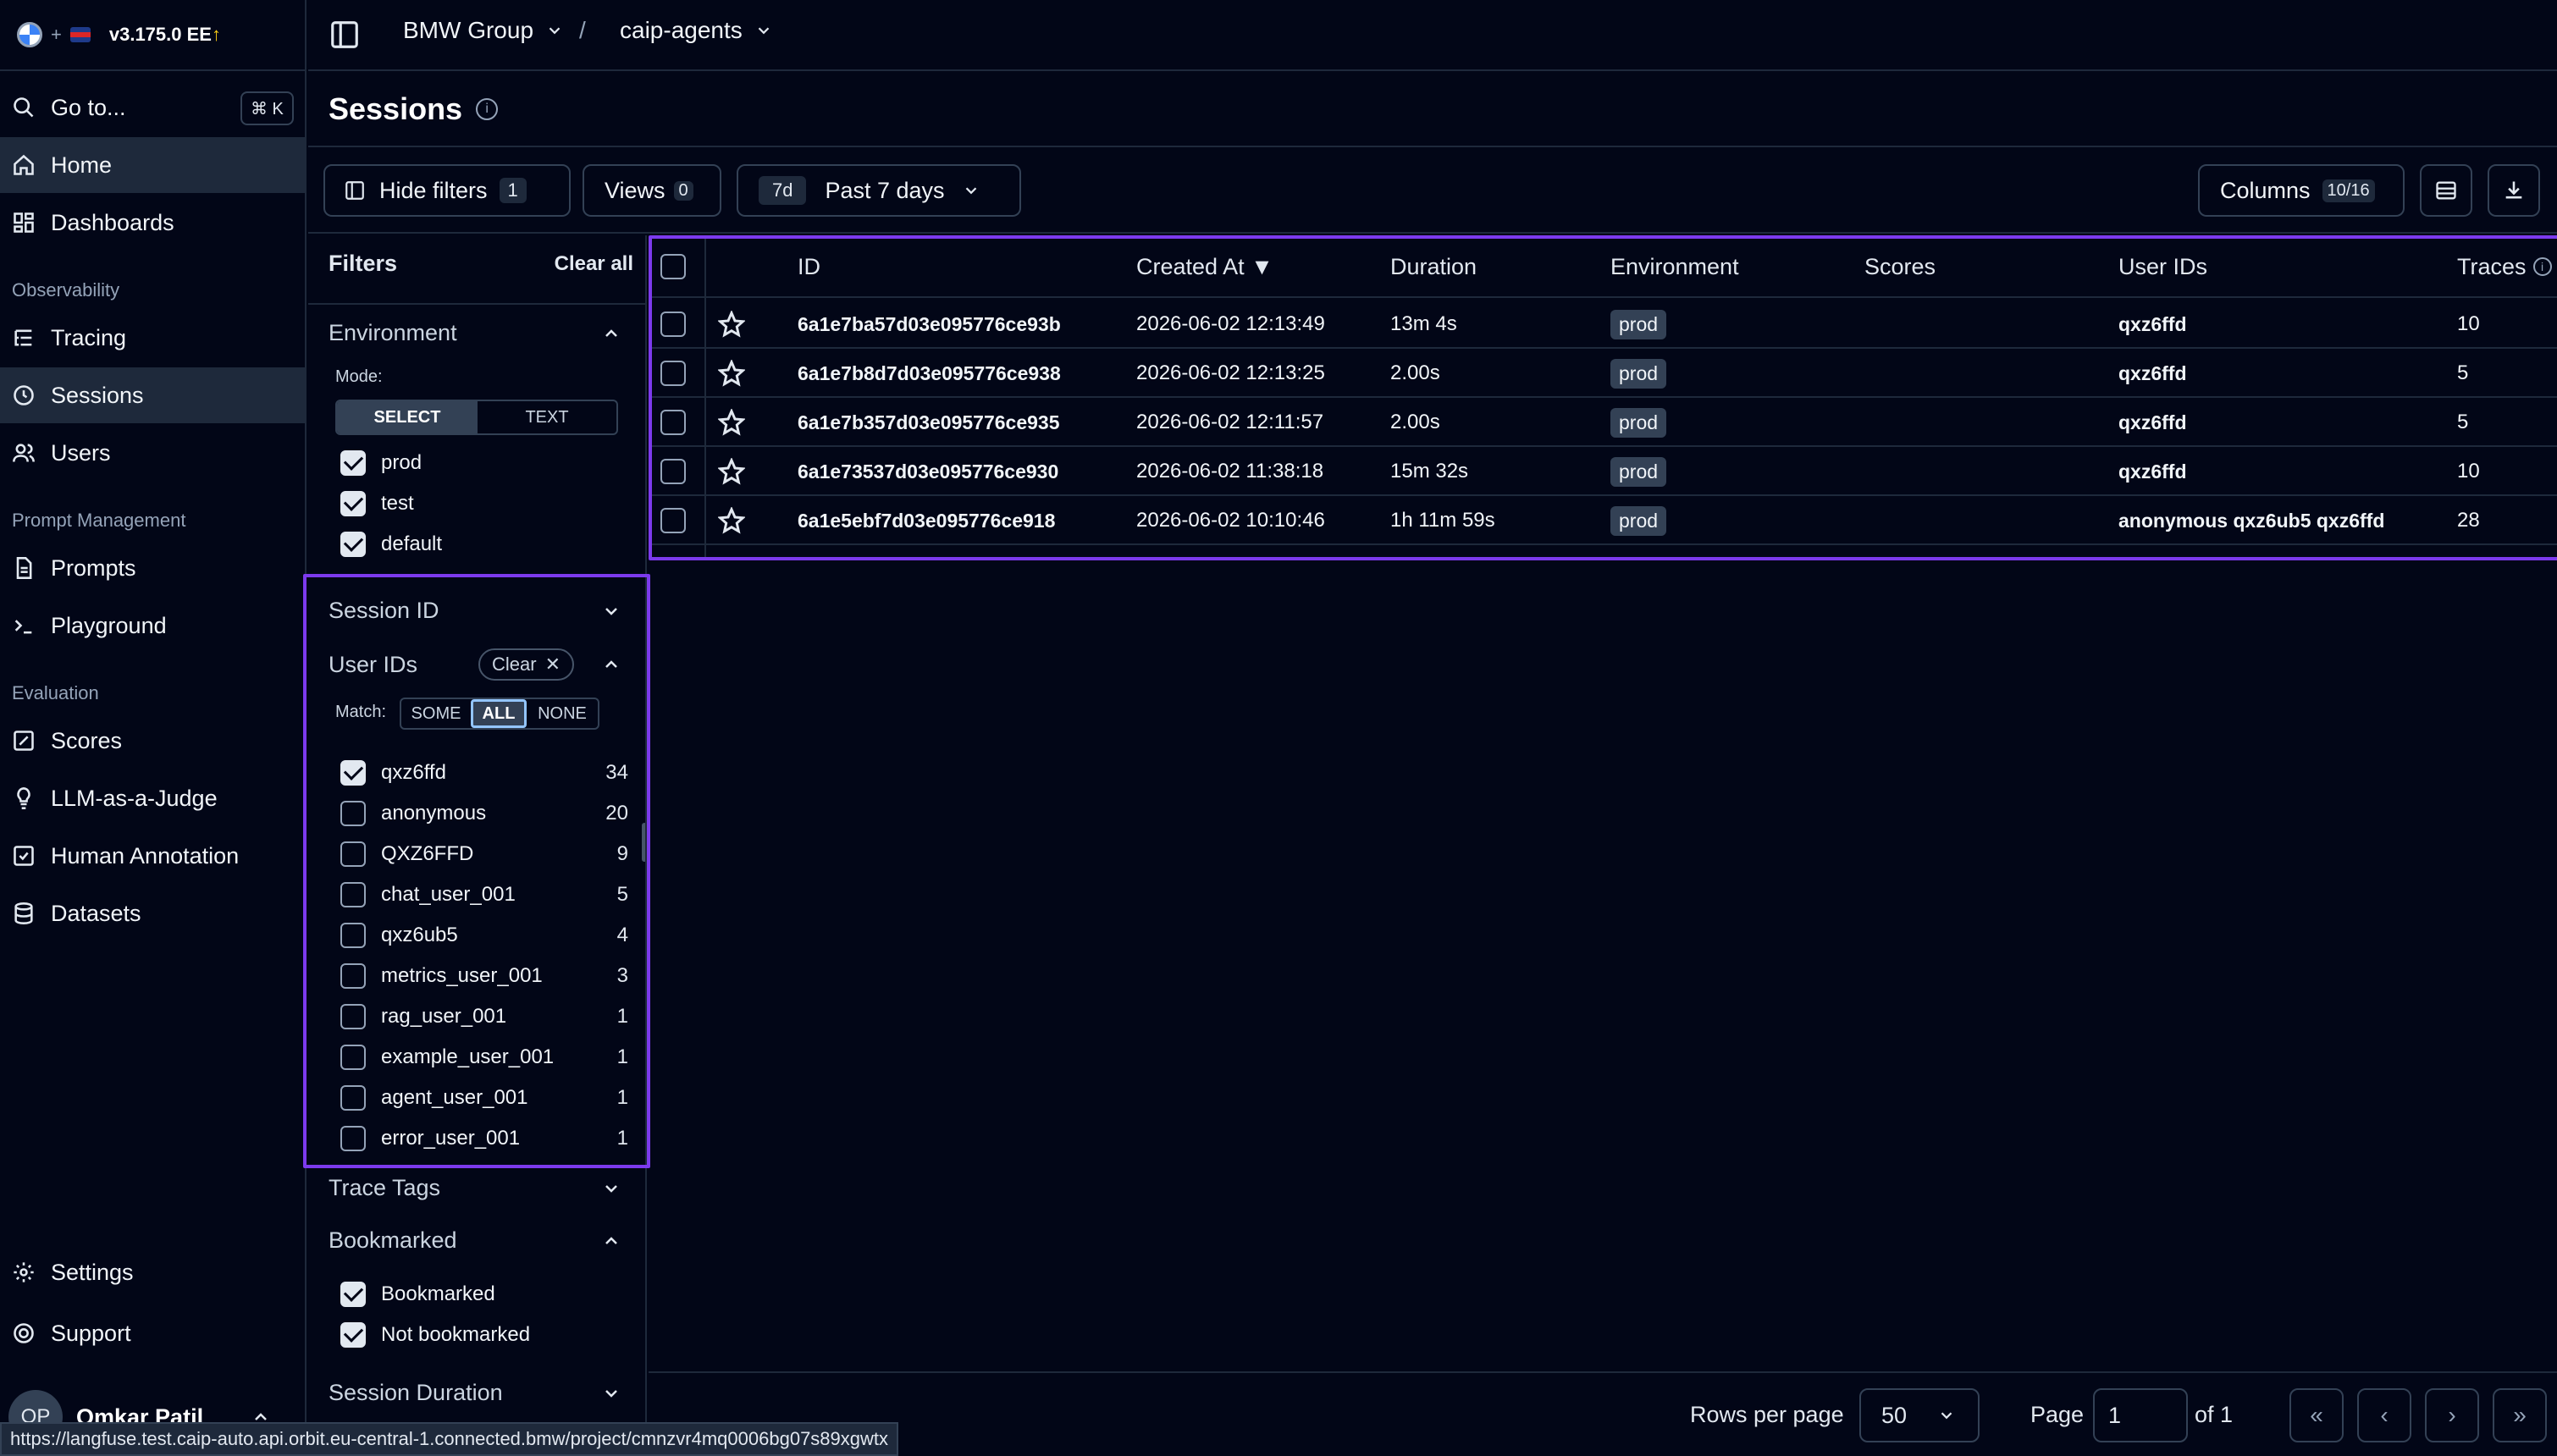 The height and width of the screenshot is (1456, 2557). Describe the element at coordinates (476, 304) in the screenshot. I see `divider` at that location.